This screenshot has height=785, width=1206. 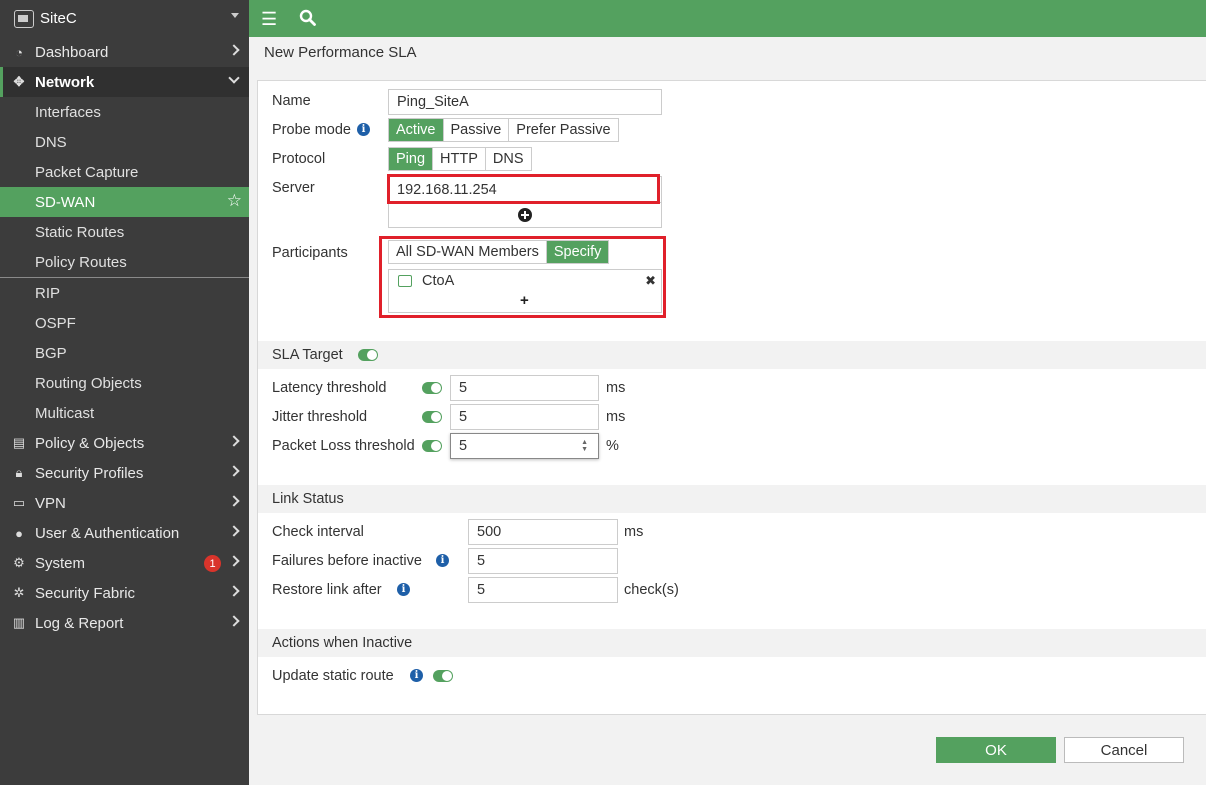 I want to click on latency-input: 5, so click(x=524, y=388).